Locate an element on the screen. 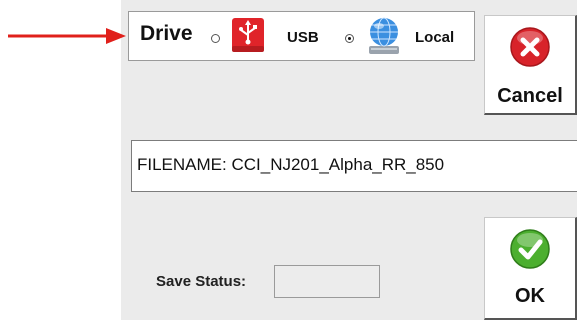 This screenshot has width=577, height=320. cancel-button: Cancel is located at coordinates (530, 65).